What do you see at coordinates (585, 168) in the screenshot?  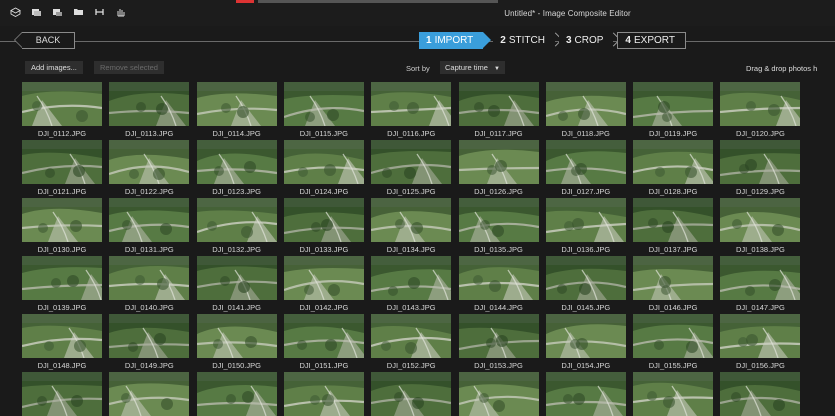 I see `image-tile: DJI_0127.JPG` at bounding box center [585, 168].